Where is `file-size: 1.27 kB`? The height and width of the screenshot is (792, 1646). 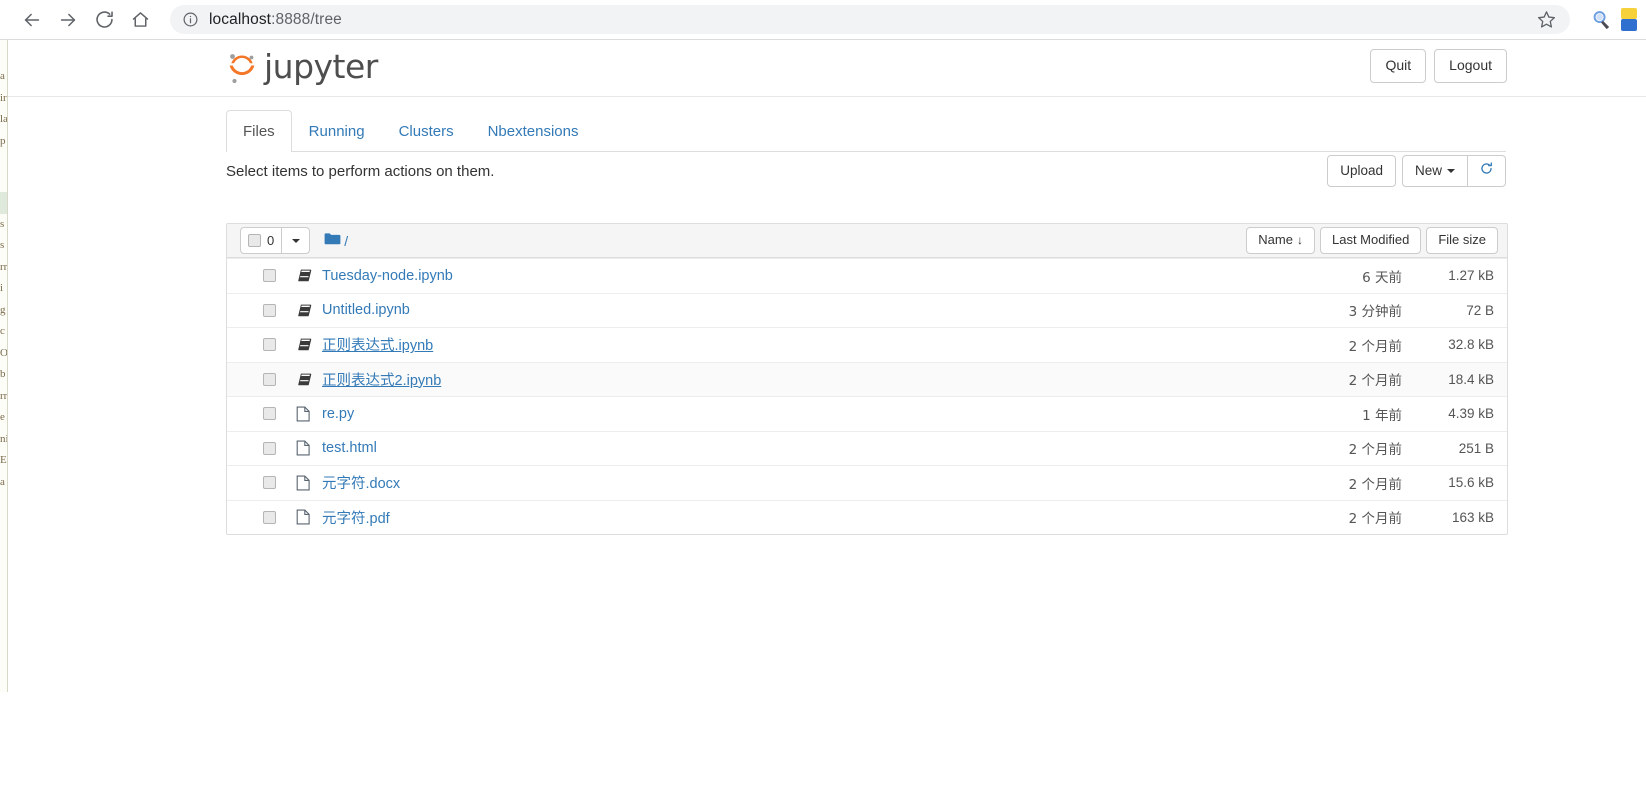 file-size: 1.27 kB is located at coordinates (1471, 276).